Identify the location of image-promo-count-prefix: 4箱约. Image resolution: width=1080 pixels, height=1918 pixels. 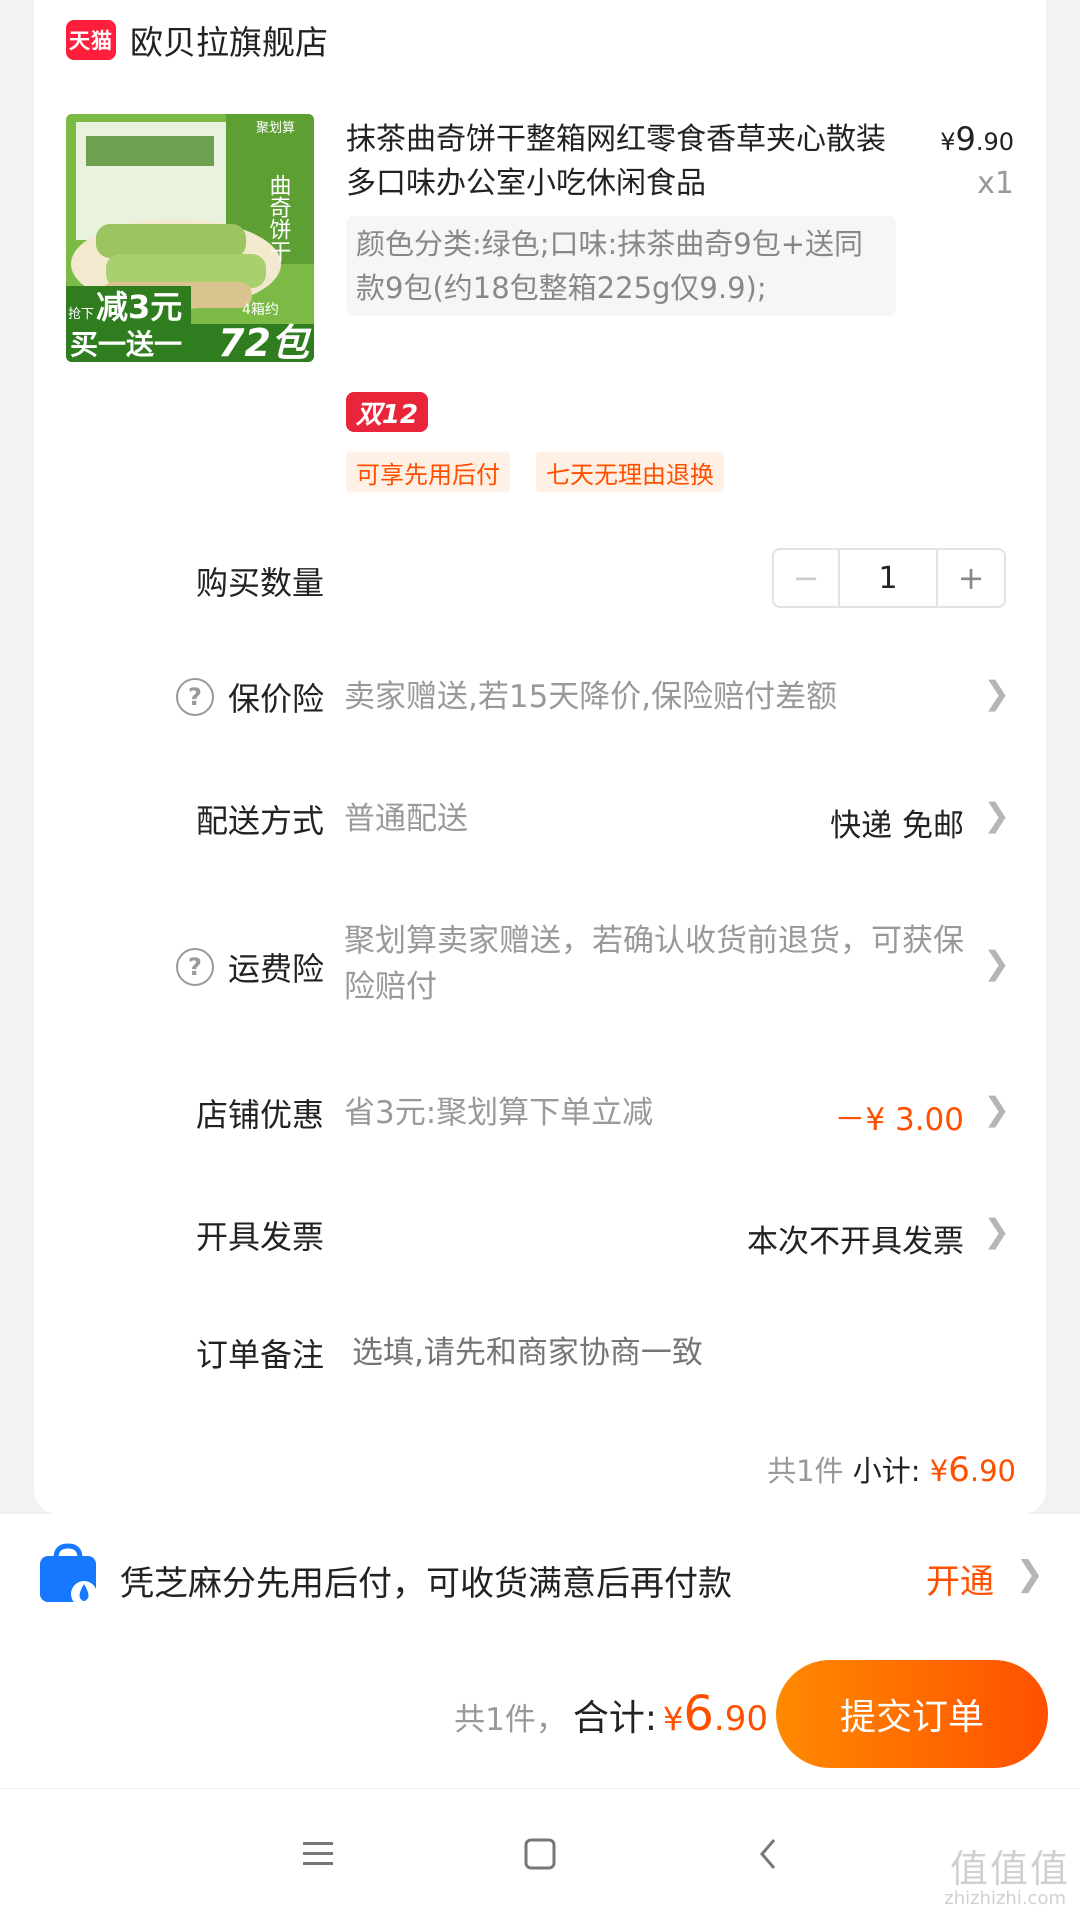
(260, 310).